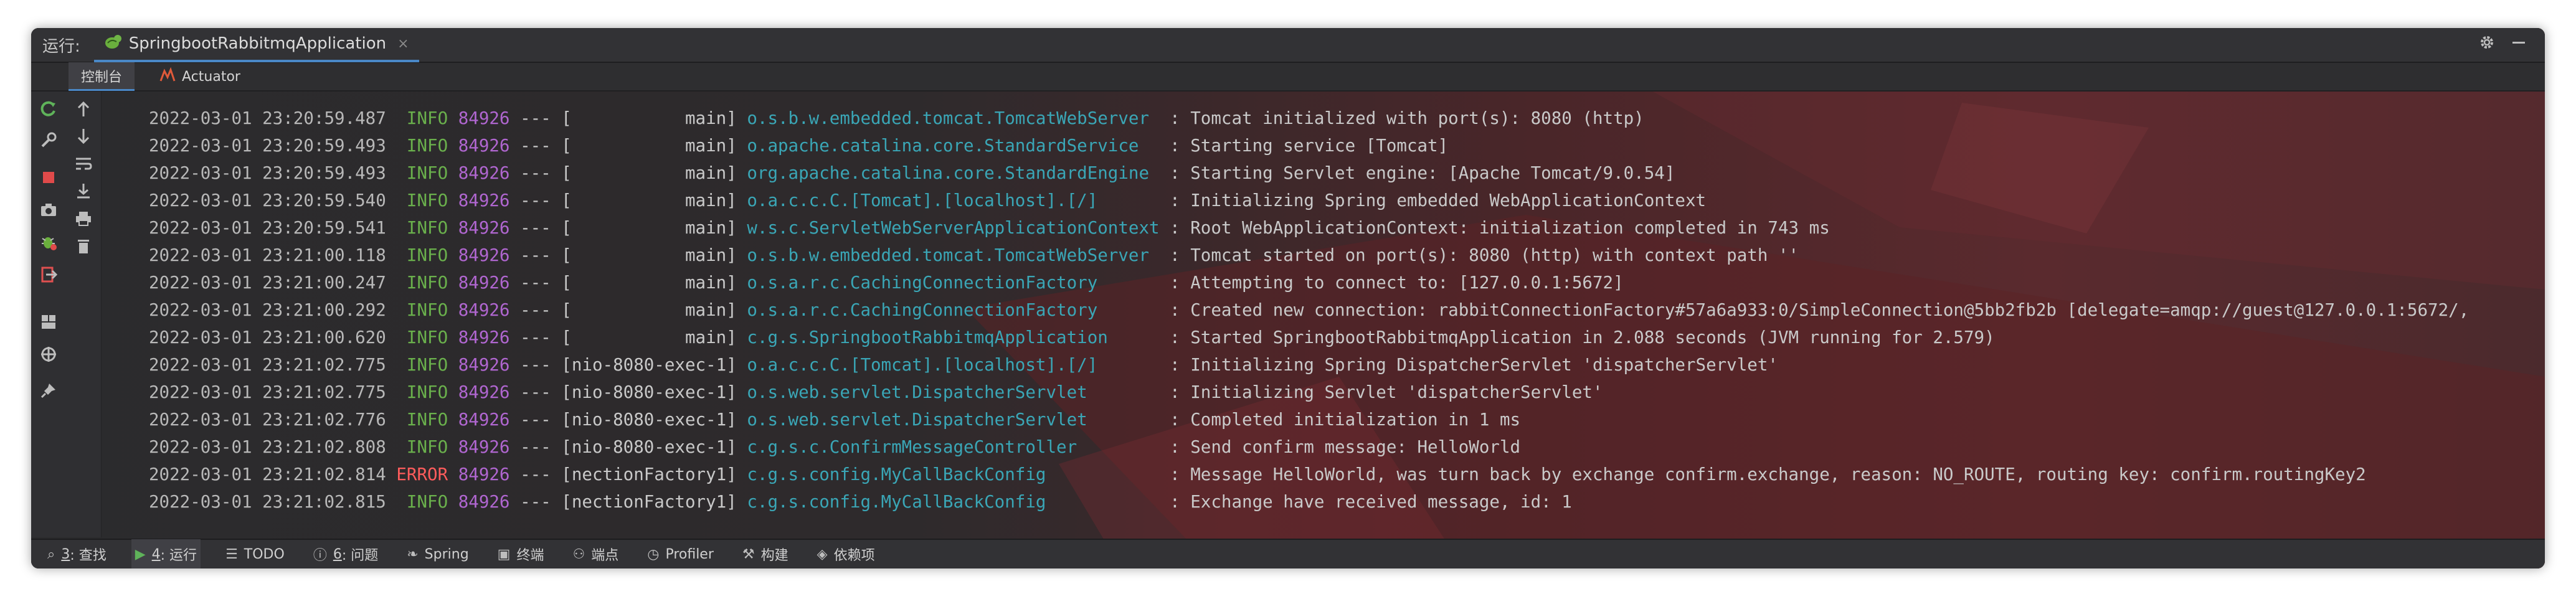  Describe the element at coordinates (84, 246) in the screenshot. I see `trash-icon` at that location.